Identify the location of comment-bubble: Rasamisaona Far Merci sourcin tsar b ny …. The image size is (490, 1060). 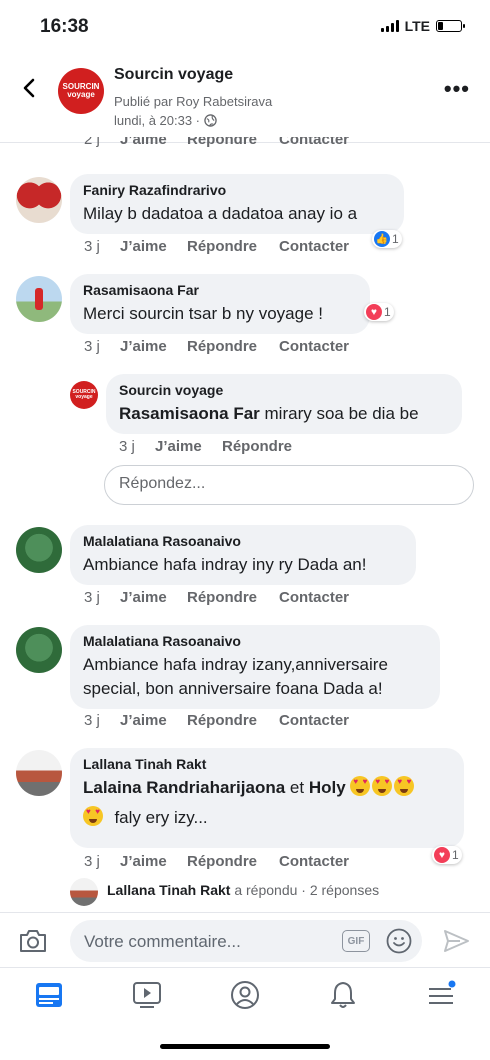
(220, 304).